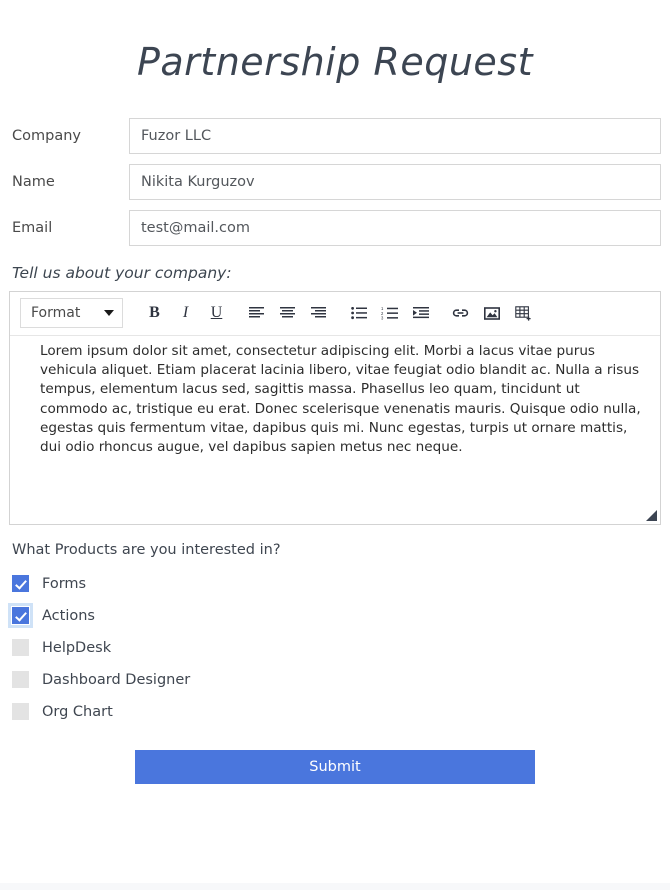 Image resolution: width=670 pixels, height=890 pixels. What do you see at coordinates (77, 647) in the screenshot?
I see `checkbox-label-helpdesk: HelpDesk` at bounding box center [77, 647].